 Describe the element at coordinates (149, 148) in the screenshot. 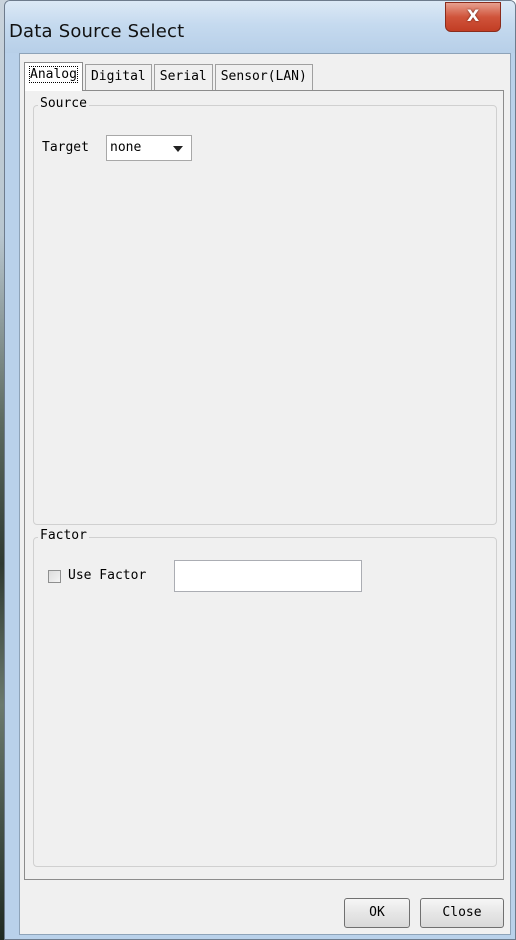

I see `target-select: none` at that location.